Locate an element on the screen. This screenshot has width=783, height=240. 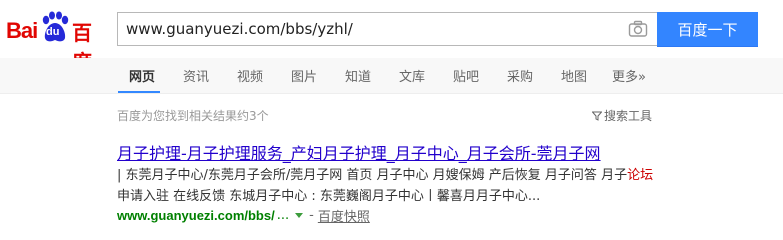
result-count: 百度为您找到相关结果约3个 is located at coordinates (193, 116).